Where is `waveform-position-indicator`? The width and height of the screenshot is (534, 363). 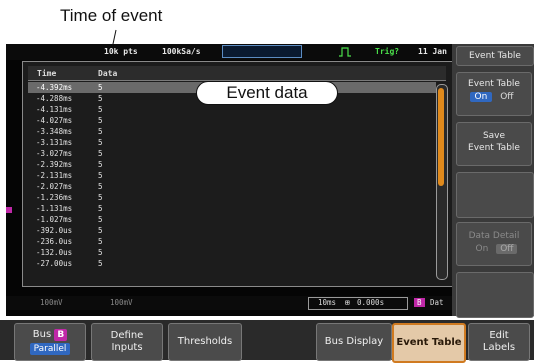 waveform-position-indicator is located at coordinates (262, 51).